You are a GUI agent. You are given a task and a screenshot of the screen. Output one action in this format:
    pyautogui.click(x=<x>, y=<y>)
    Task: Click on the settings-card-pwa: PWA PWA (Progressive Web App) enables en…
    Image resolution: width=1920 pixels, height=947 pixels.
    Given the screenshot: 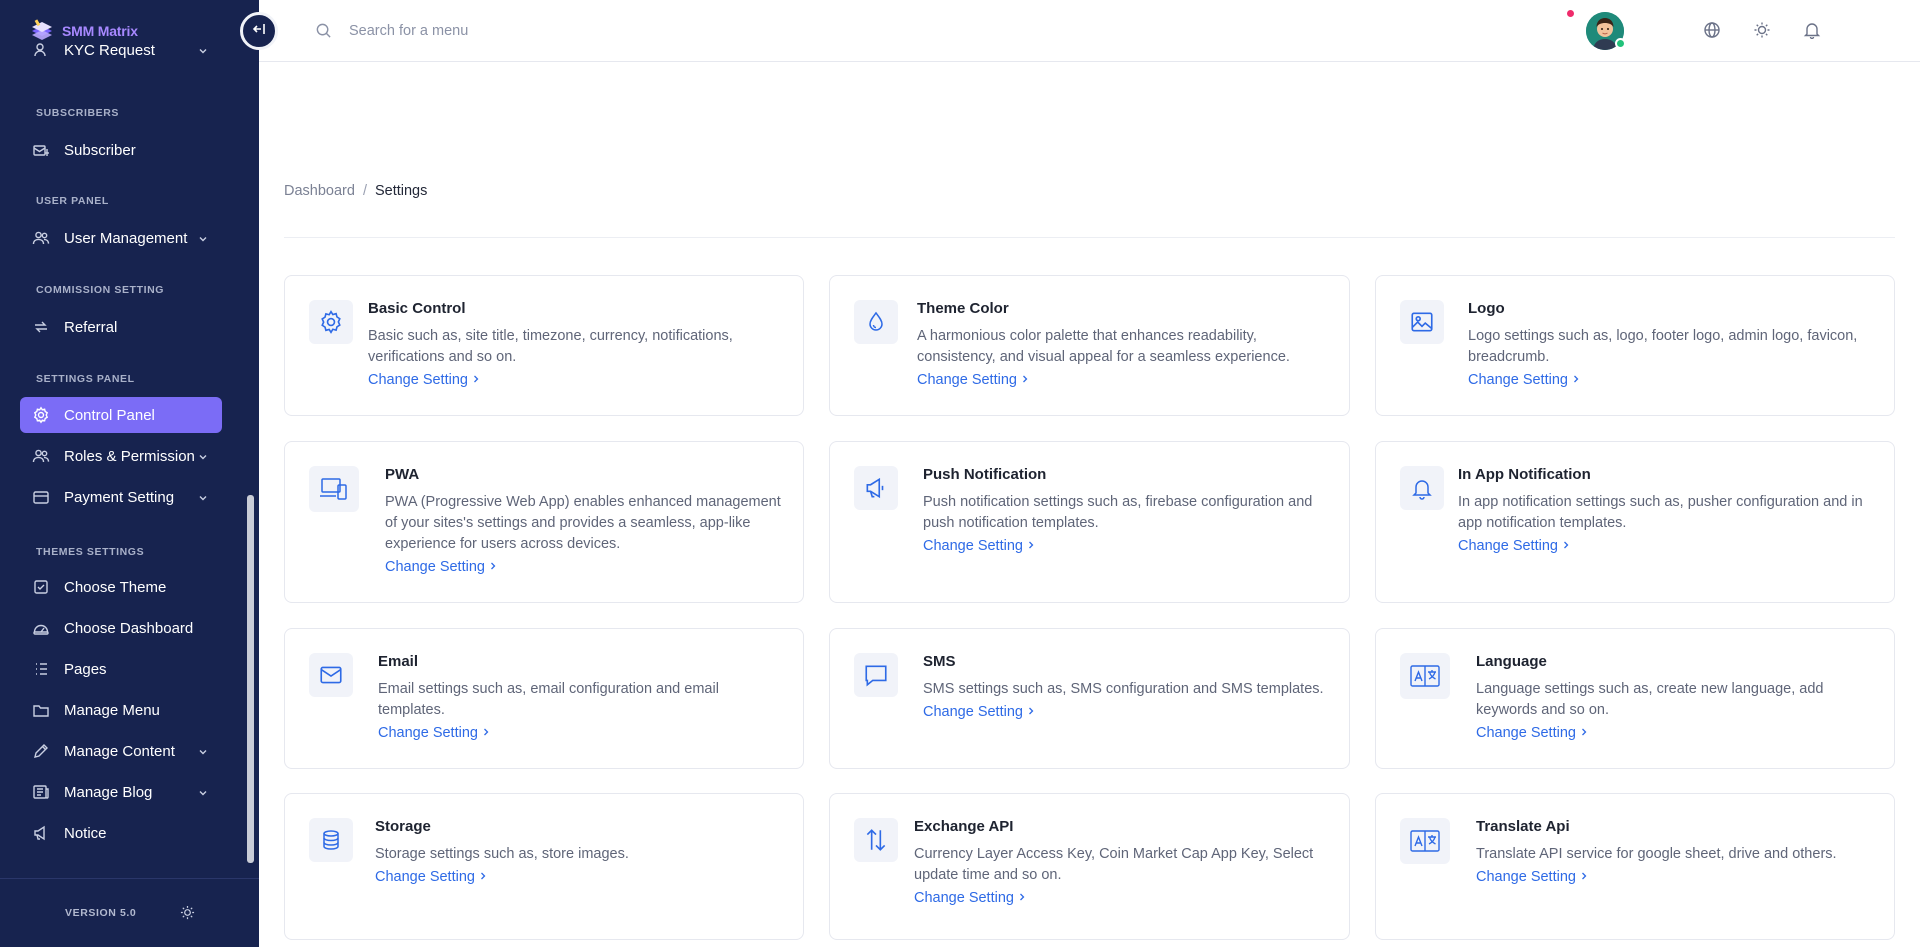 What is the action you would take?
    pyautogui.click(x=544, y=522)
    